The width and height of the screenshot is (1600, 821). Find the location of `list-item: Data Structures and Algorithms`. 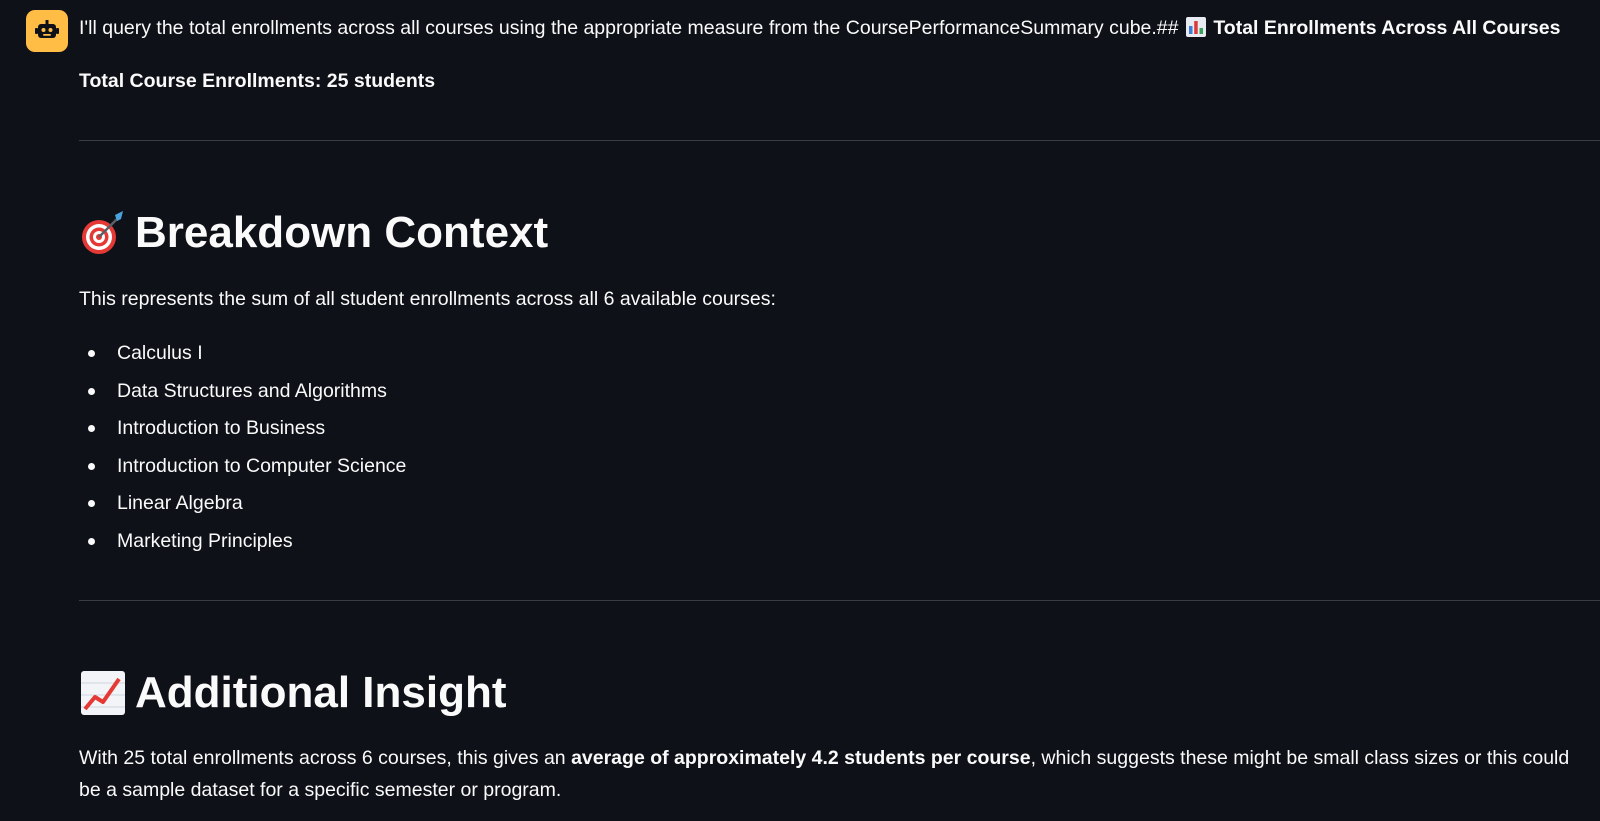

list-item: Data Structures and Algorithms is located at coordinates (242, 395).